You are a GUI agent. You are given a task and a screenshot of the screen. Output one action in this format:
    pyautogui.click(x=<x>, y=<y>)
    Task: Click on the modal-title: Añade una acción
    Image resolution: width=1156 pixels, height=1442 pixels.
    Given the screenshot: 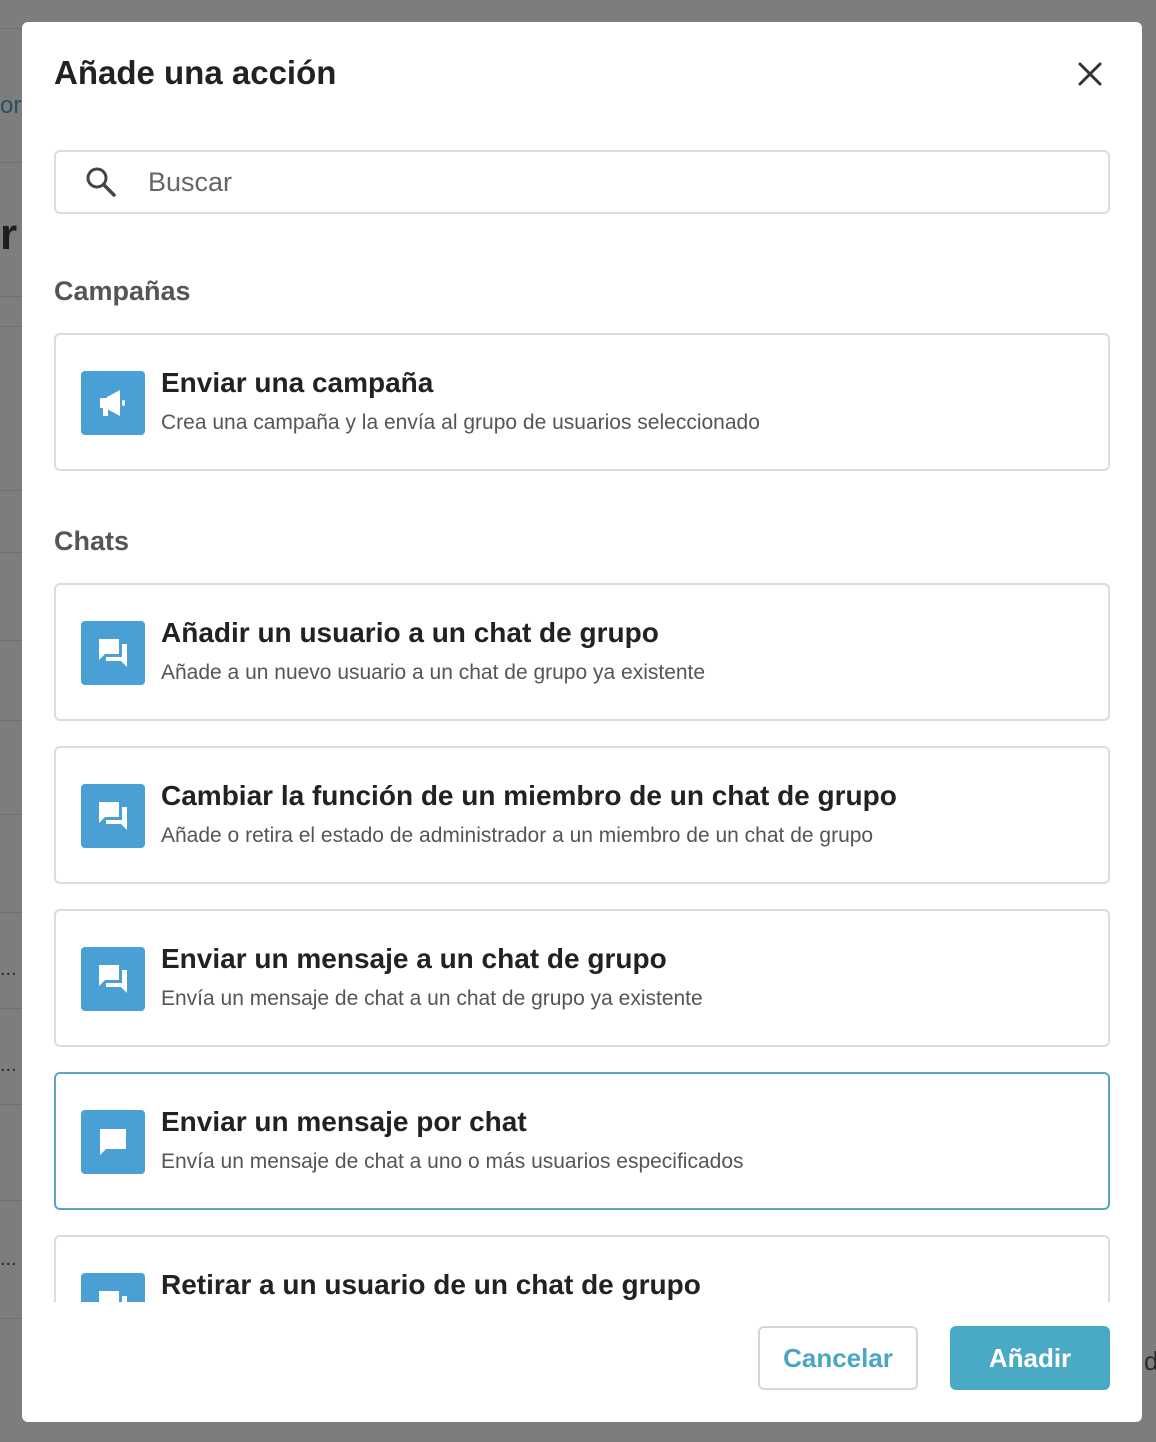 What is the action you would take?
    pyautogui.click(x=195, y=72)
    